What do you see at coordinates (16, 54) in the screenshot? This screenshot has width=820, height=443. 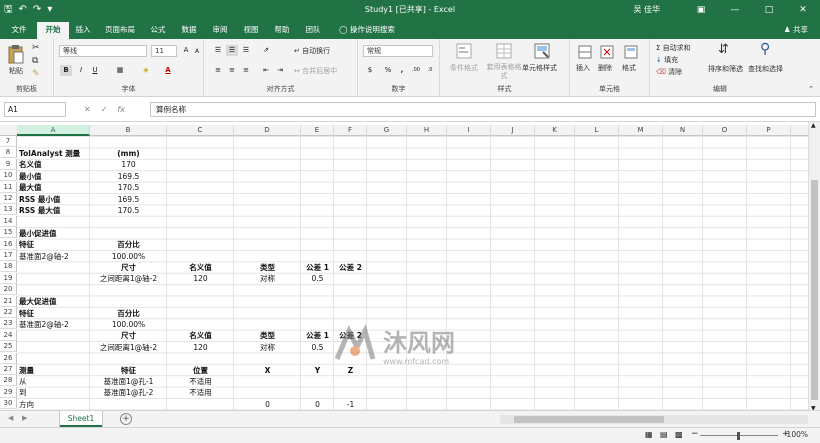 I see `paste-icon` at bounding box center [16, 54].